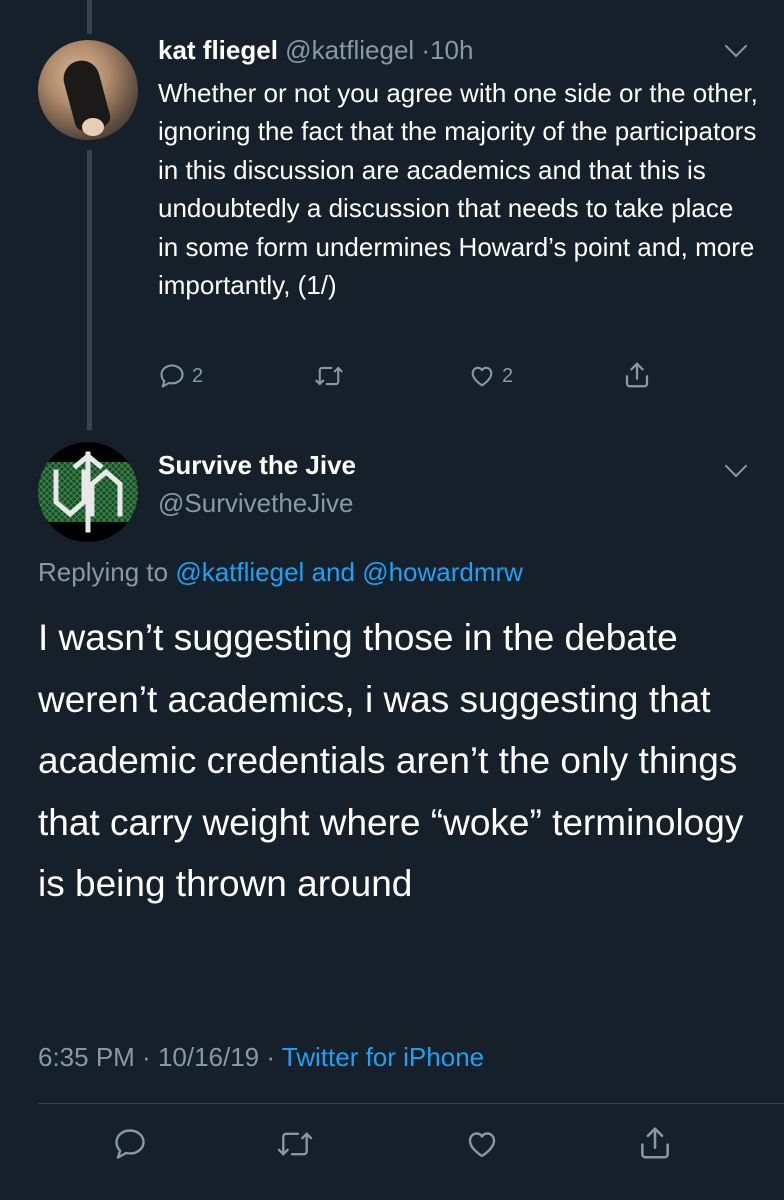 Image resolution: width=784 pixels, height=1200 pixels. Describe the element at coordinates (239, 572) in the screenshot. I see `mention-link: @katfliegel` at that location.